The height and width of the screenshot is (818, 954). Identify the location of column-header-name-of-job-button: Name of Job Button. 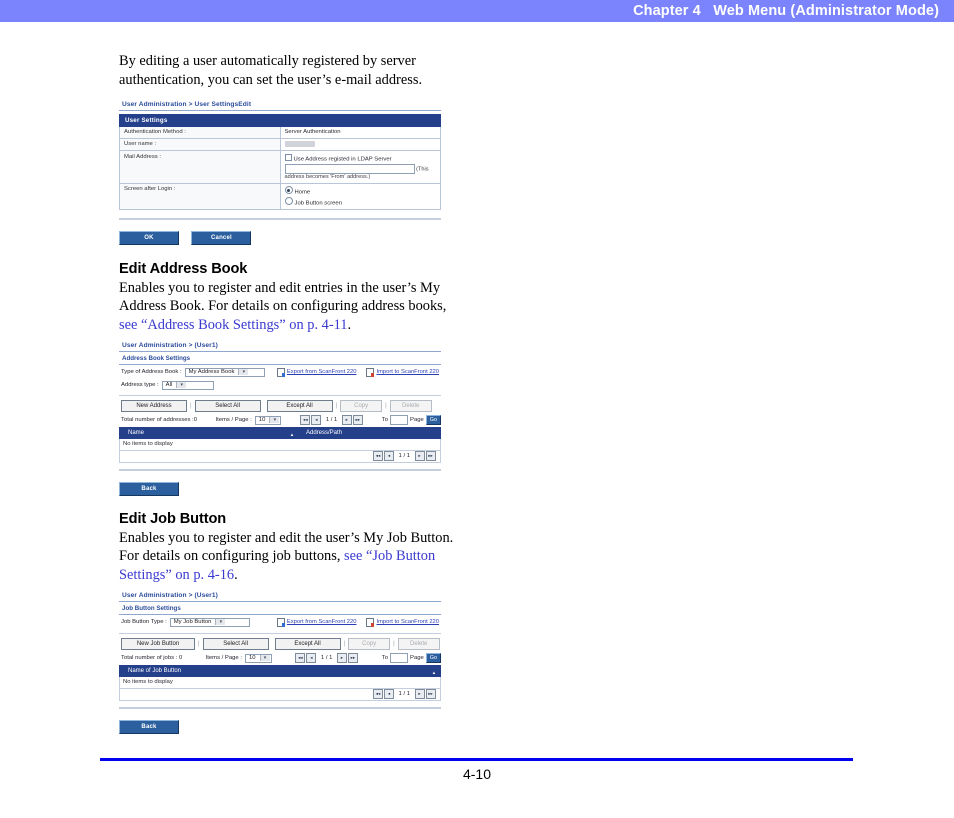
(280, 671).